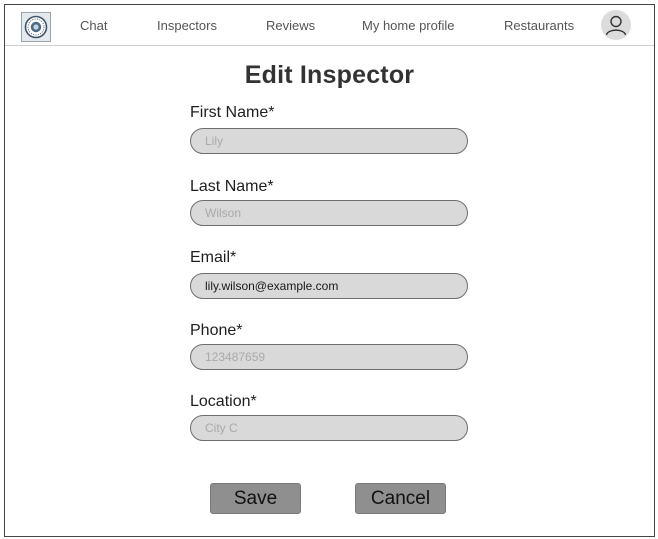  Describe the element at coordinates (93, 25) in the screenshot. I see `nav-link-chat: Chat` at that location.